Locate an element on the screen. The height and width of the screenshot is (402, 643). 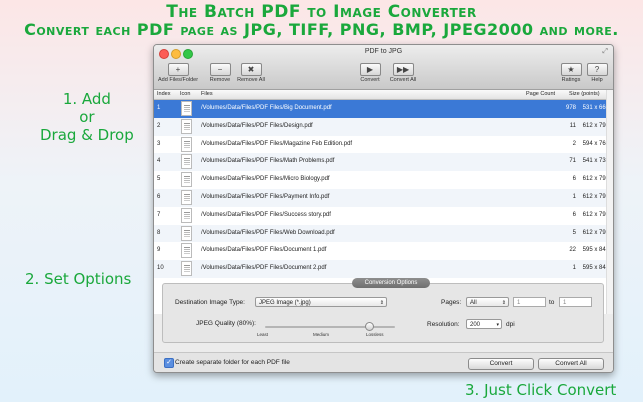
row-index: 8 is located at coordinates (159, 232).